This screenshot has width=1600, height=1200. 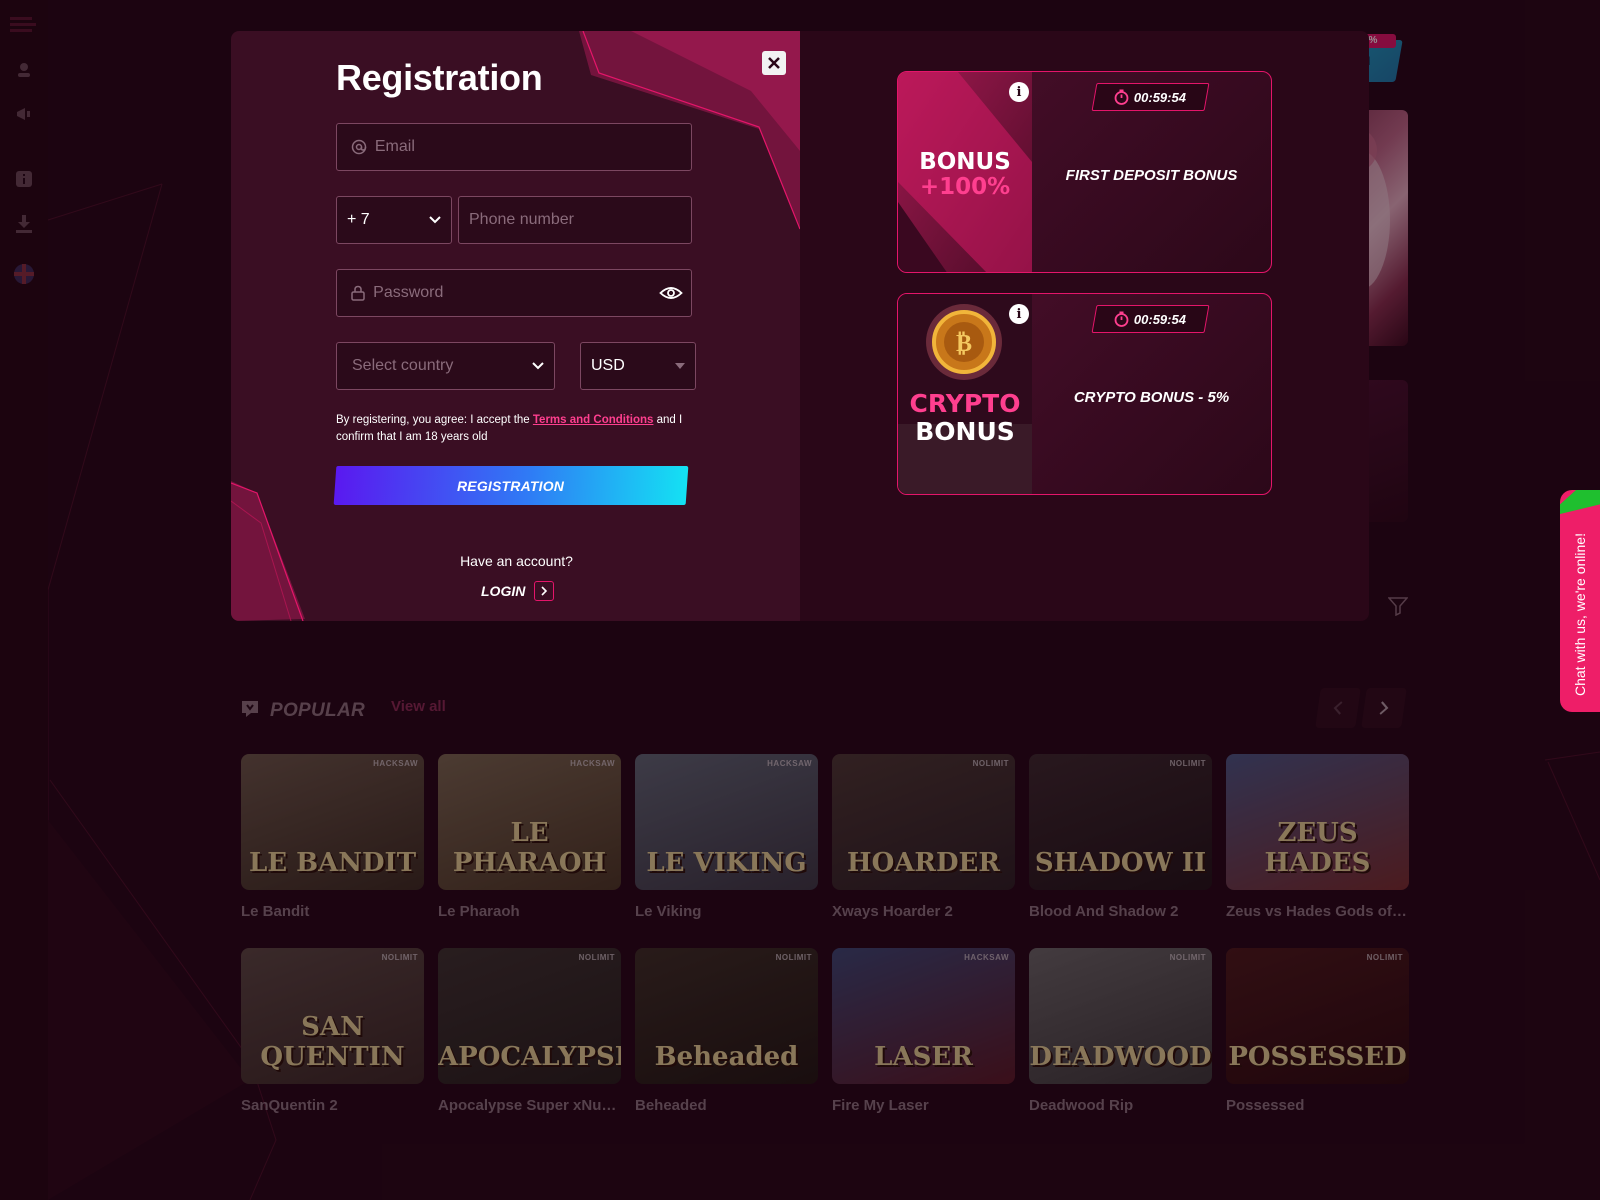 I want to click on currency-value: USD, so click(x=608, y=365).